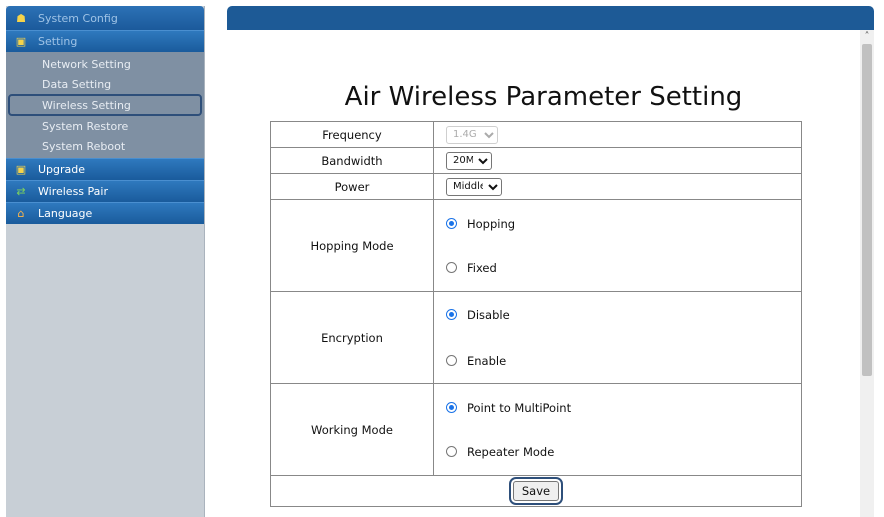 This screenshot has width=884, height=517. I want to click on power-label: Power, so click(352, 186).